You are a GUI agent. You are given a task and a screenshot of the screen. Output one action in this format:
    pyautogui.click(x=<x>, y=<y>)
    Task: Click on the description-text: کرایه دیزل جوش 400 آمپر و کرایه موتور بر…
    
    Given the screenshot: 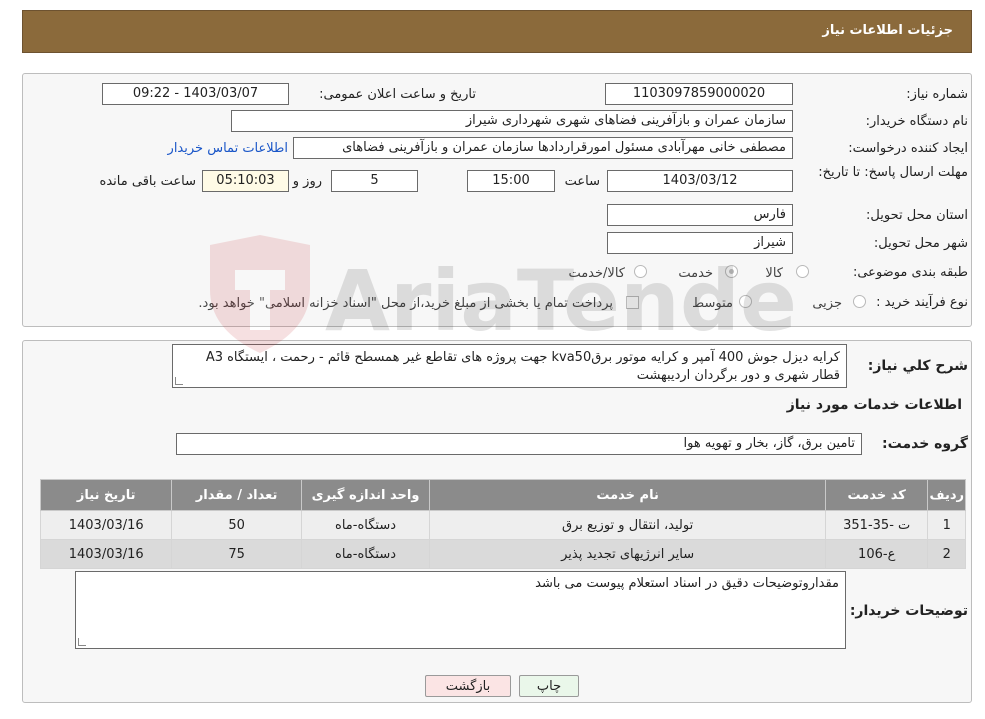 What is the action you would take?
    pyautogui.click(x=522, y=366)
    